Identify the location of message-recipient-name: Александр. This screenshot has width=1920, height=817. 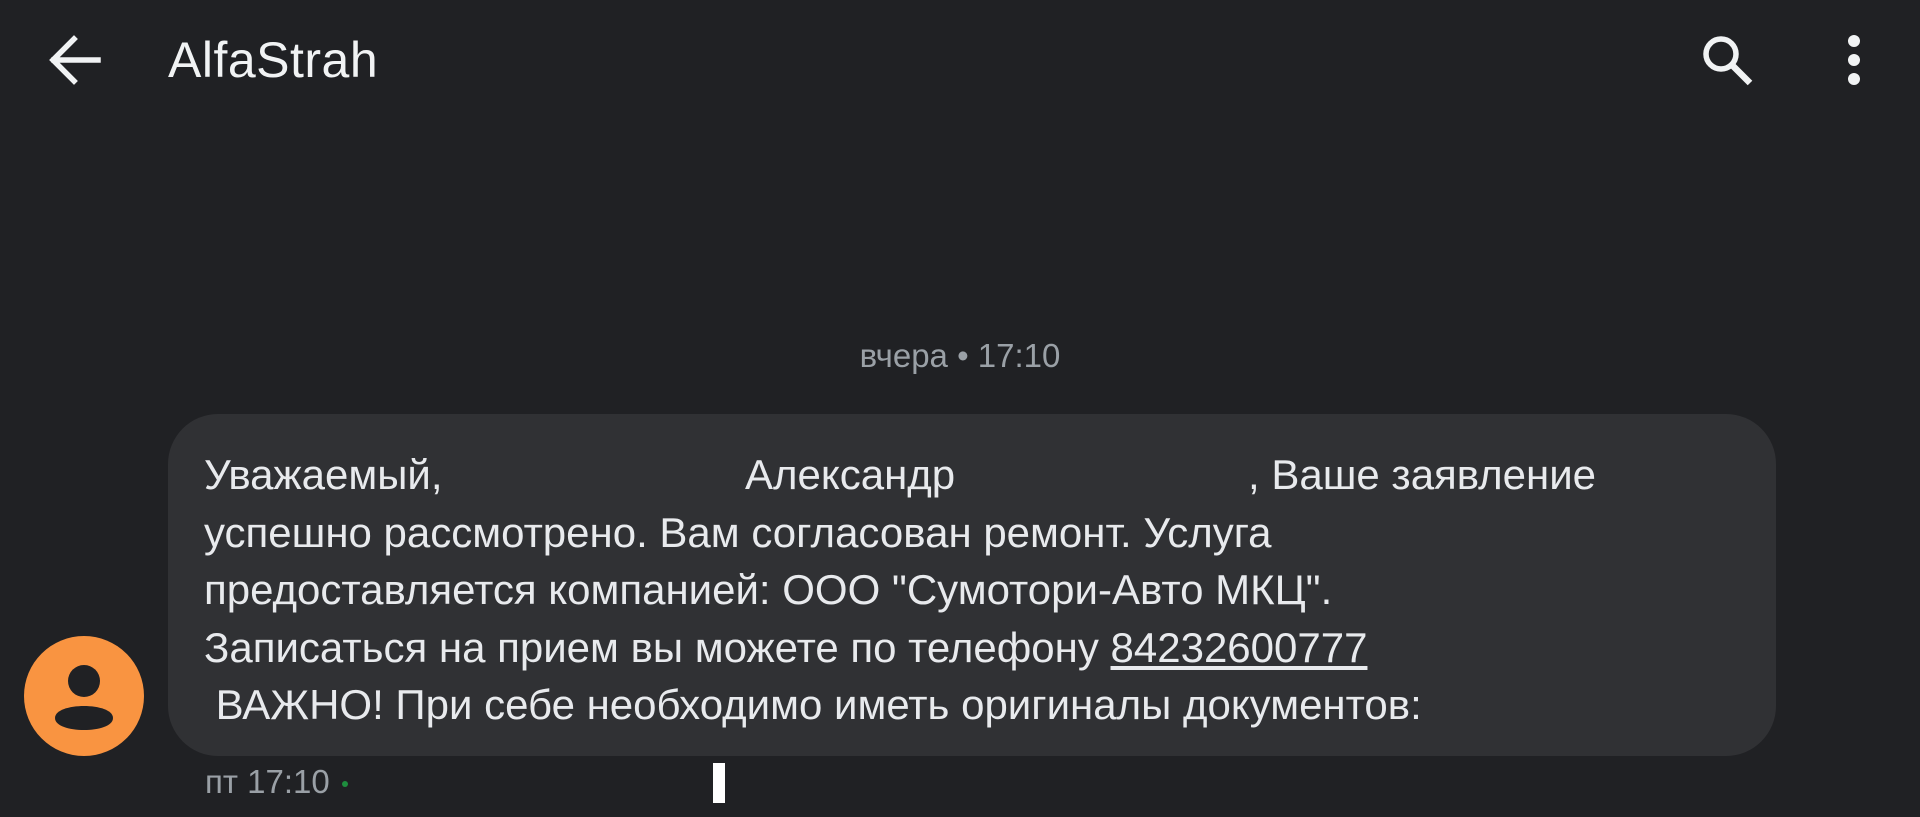
(850, 474).